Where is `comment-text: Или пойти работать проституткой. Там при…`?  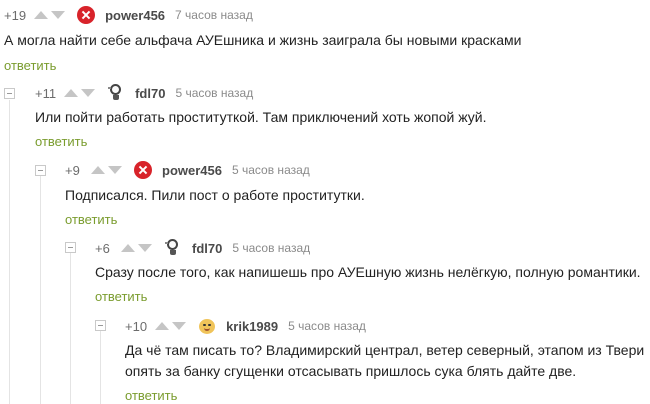
comment-text: Или пойти работать проституткой. Там при… is located at coordinates (260, 117).